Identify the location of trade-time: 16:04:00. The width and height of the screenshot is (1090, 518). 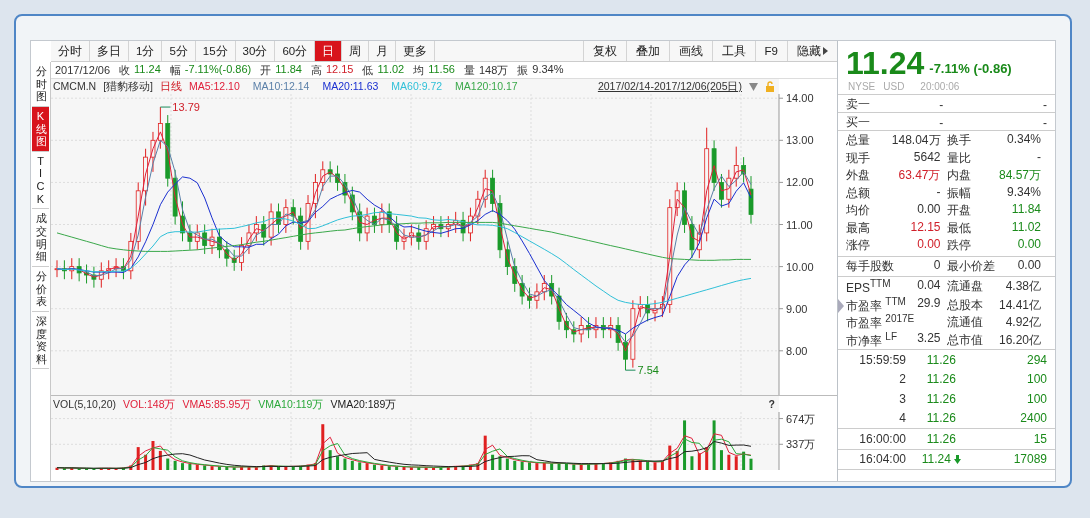
(882, 459).